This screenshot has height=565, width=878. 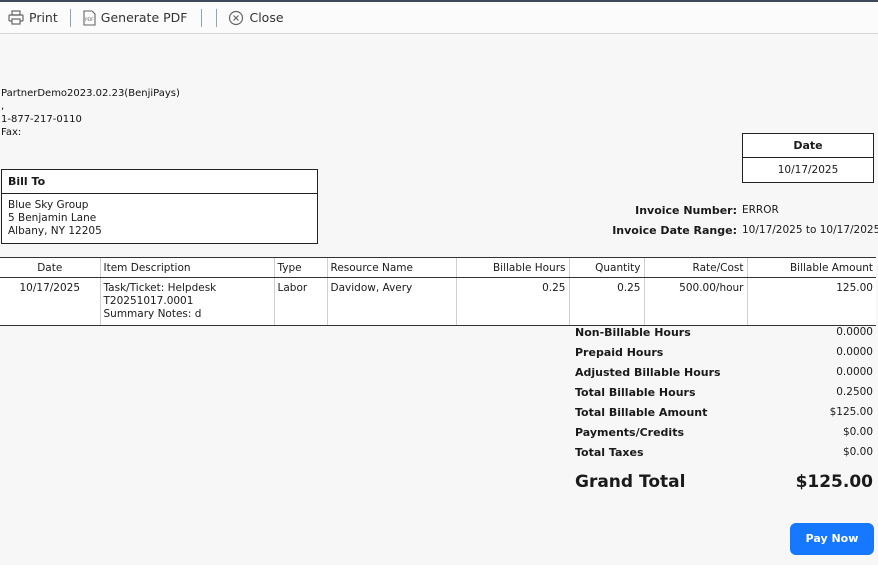 I want to click on description-line: Summary Notes: d, so click(x=152, y=314).